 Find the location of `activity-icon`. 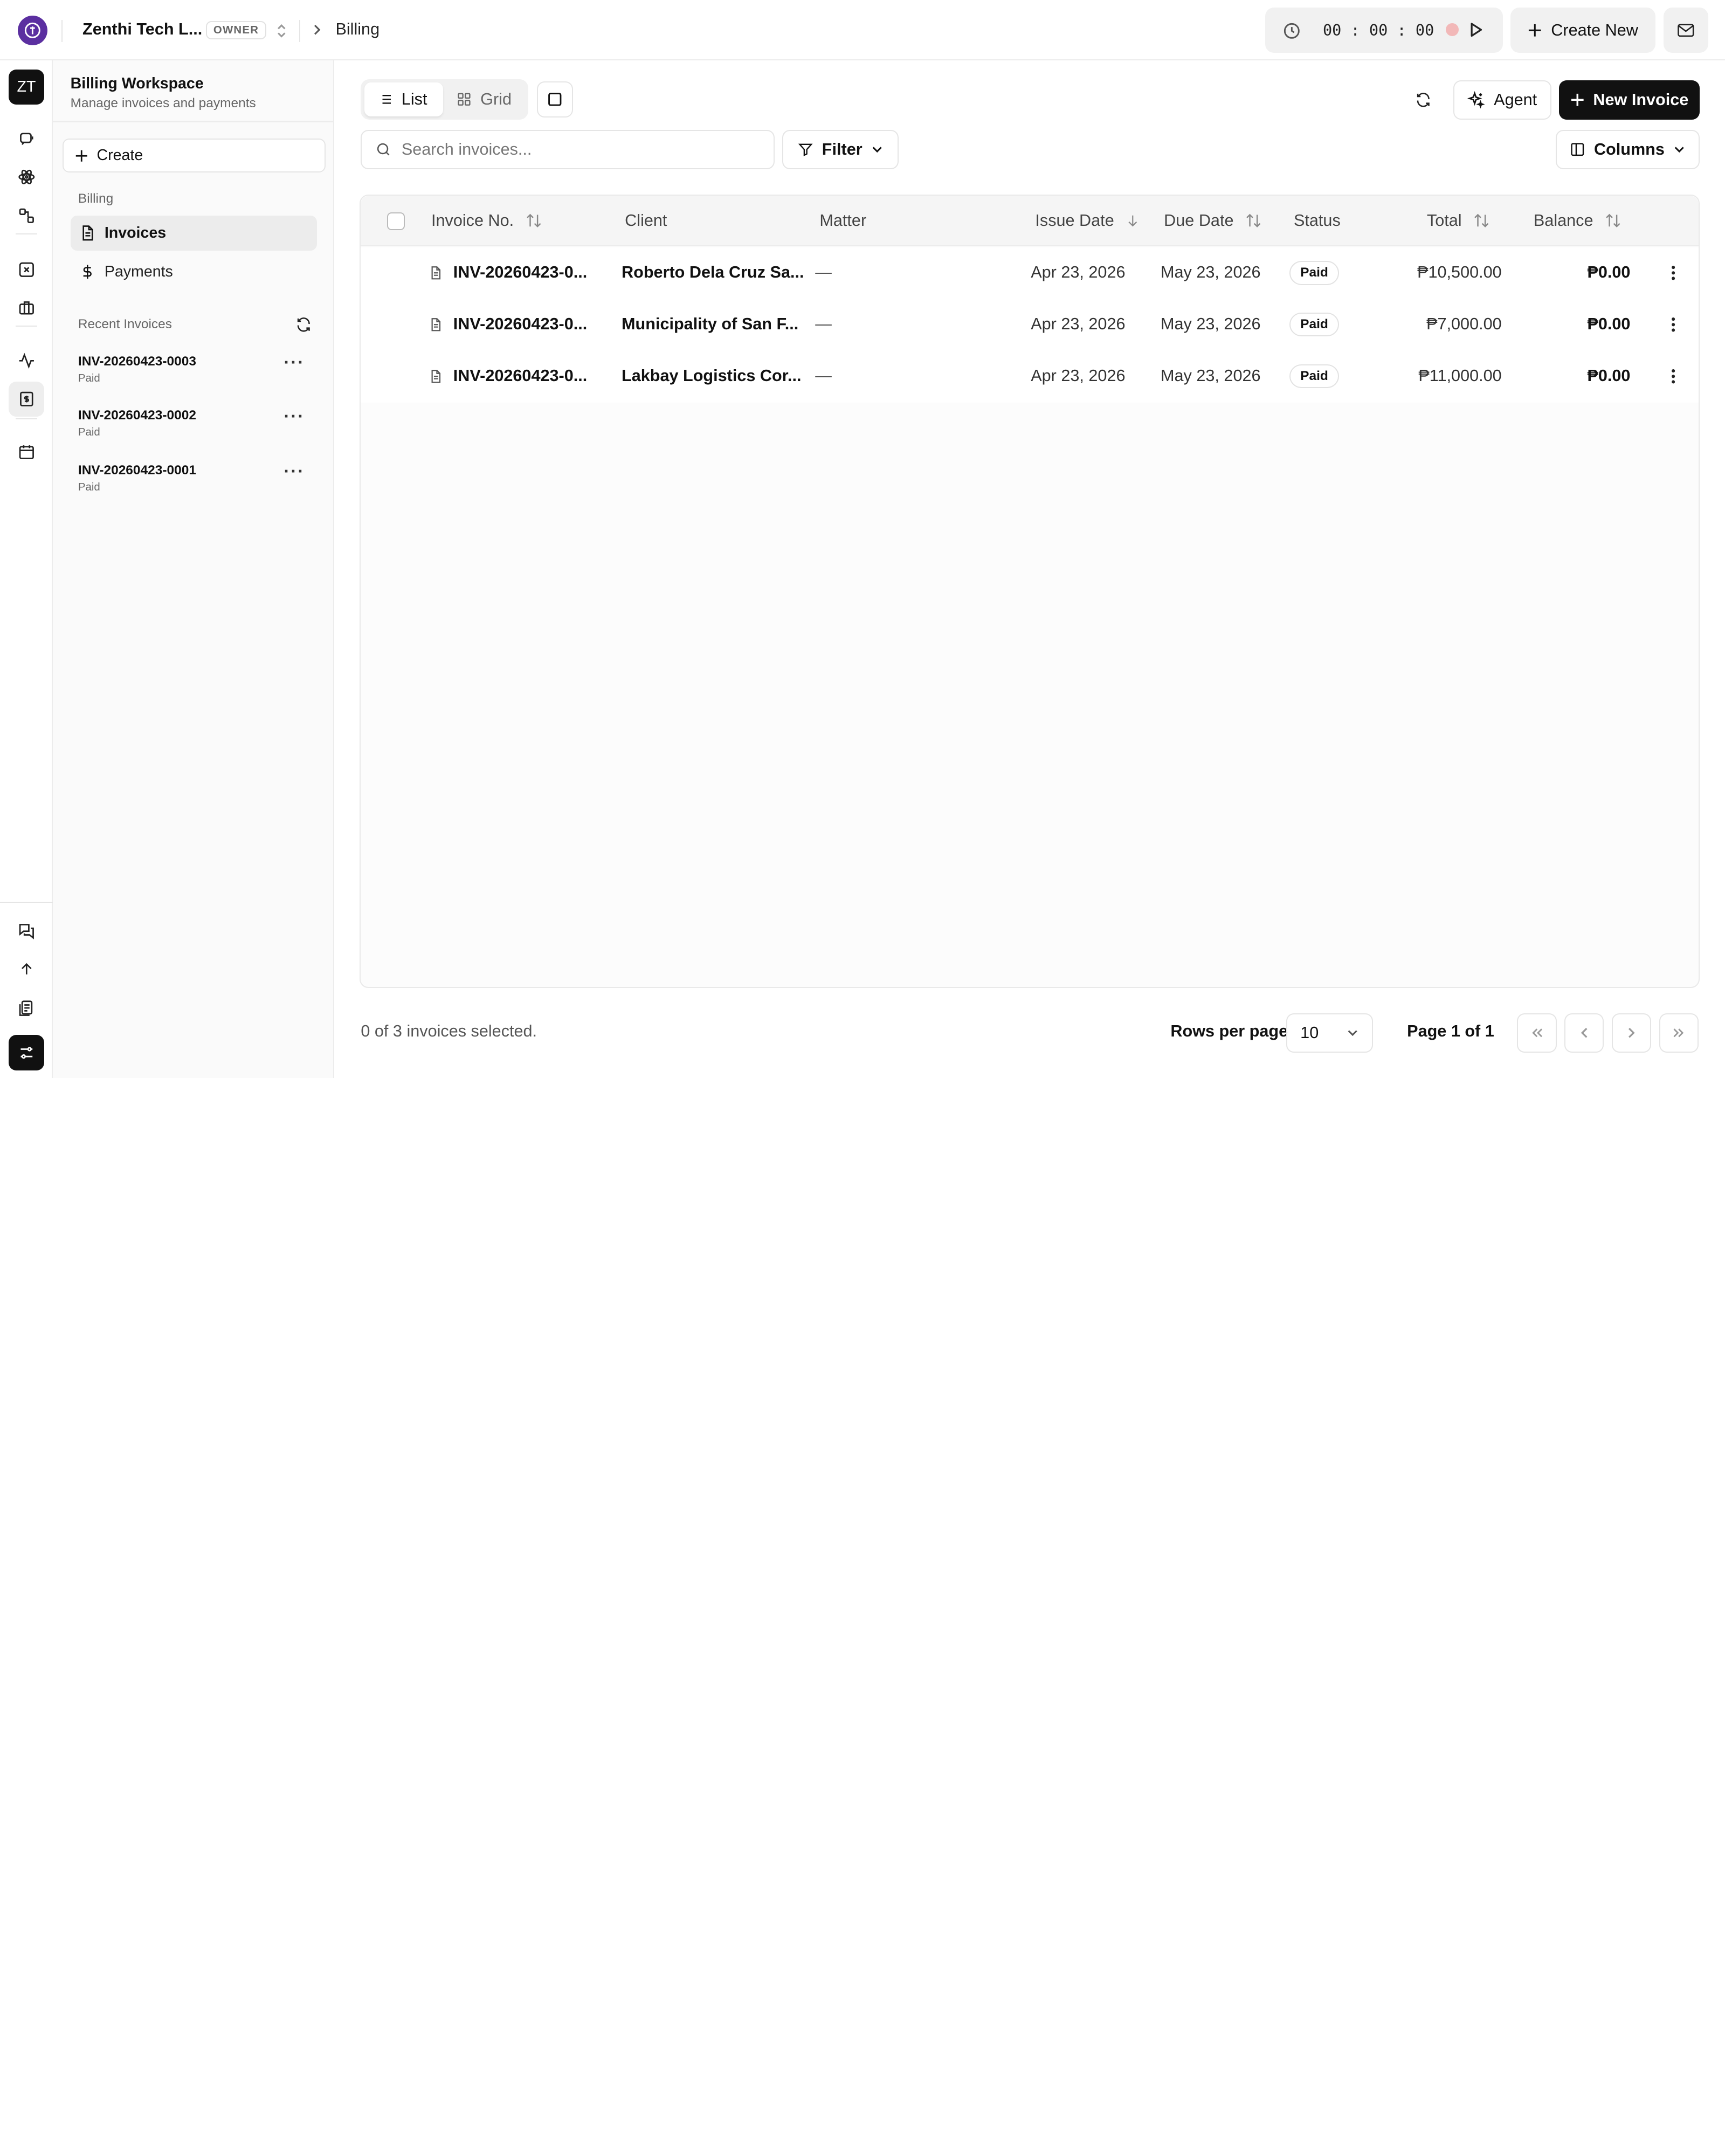

activity-icon is located at coordinates (26, 360).